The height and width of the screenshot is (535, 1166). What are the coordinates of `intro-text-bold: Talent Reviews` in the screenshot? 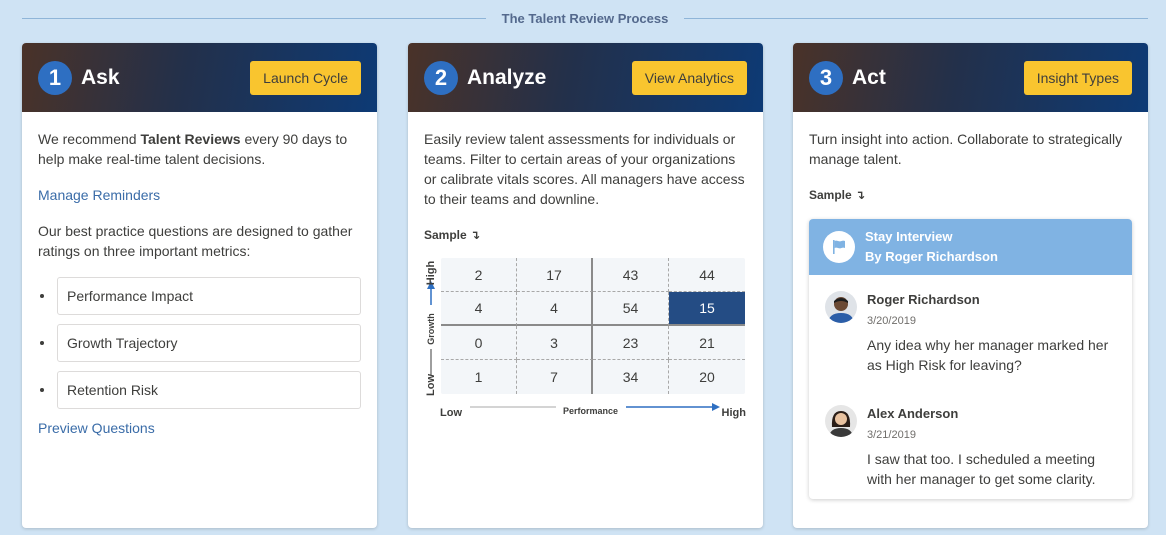 It's located at (190, 139).